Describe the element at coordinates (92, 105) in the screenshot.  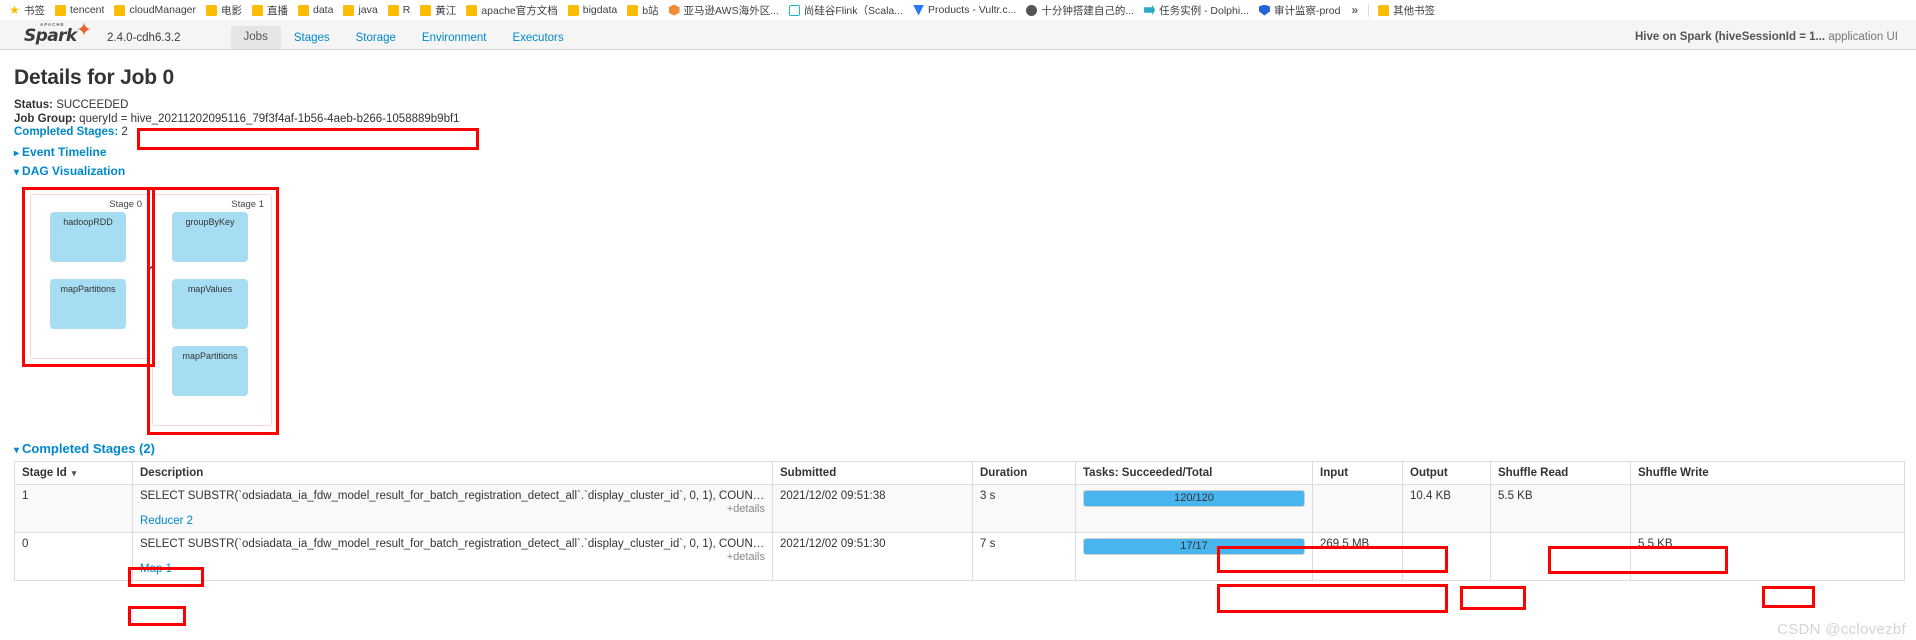
I see `status-value: SUCCEEDED` at that location.